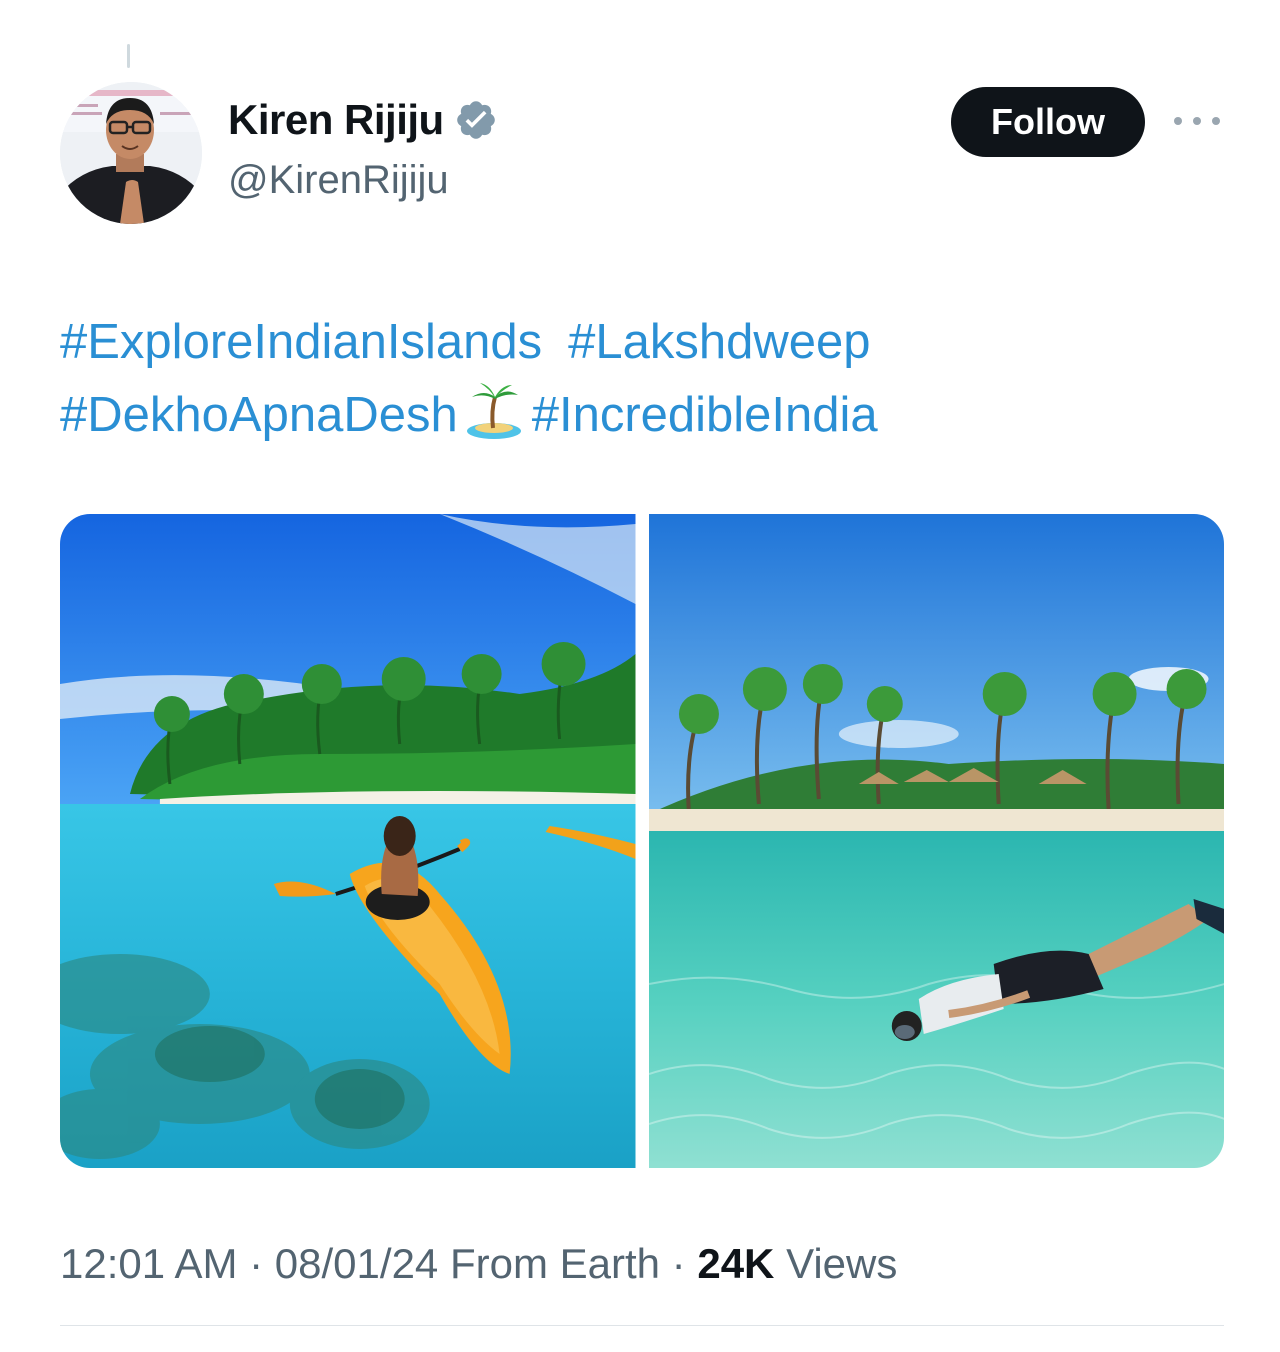 Image resolution: width=1280 pixels, height=1352 pixels. Describe the element at coordinates (705, 415) in the screenshot. I see `hashtag-incredible-india: #IncredibleIndia` at that location.